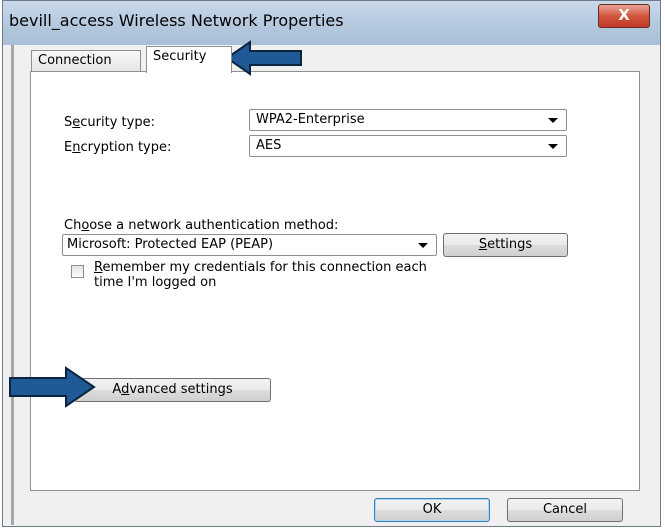 This screenshot has width=665, height=529. Describe the element at coordinates (201, 225) in the screenshot. I see `auth-method-label: Choose a network authentication method:` at that location.